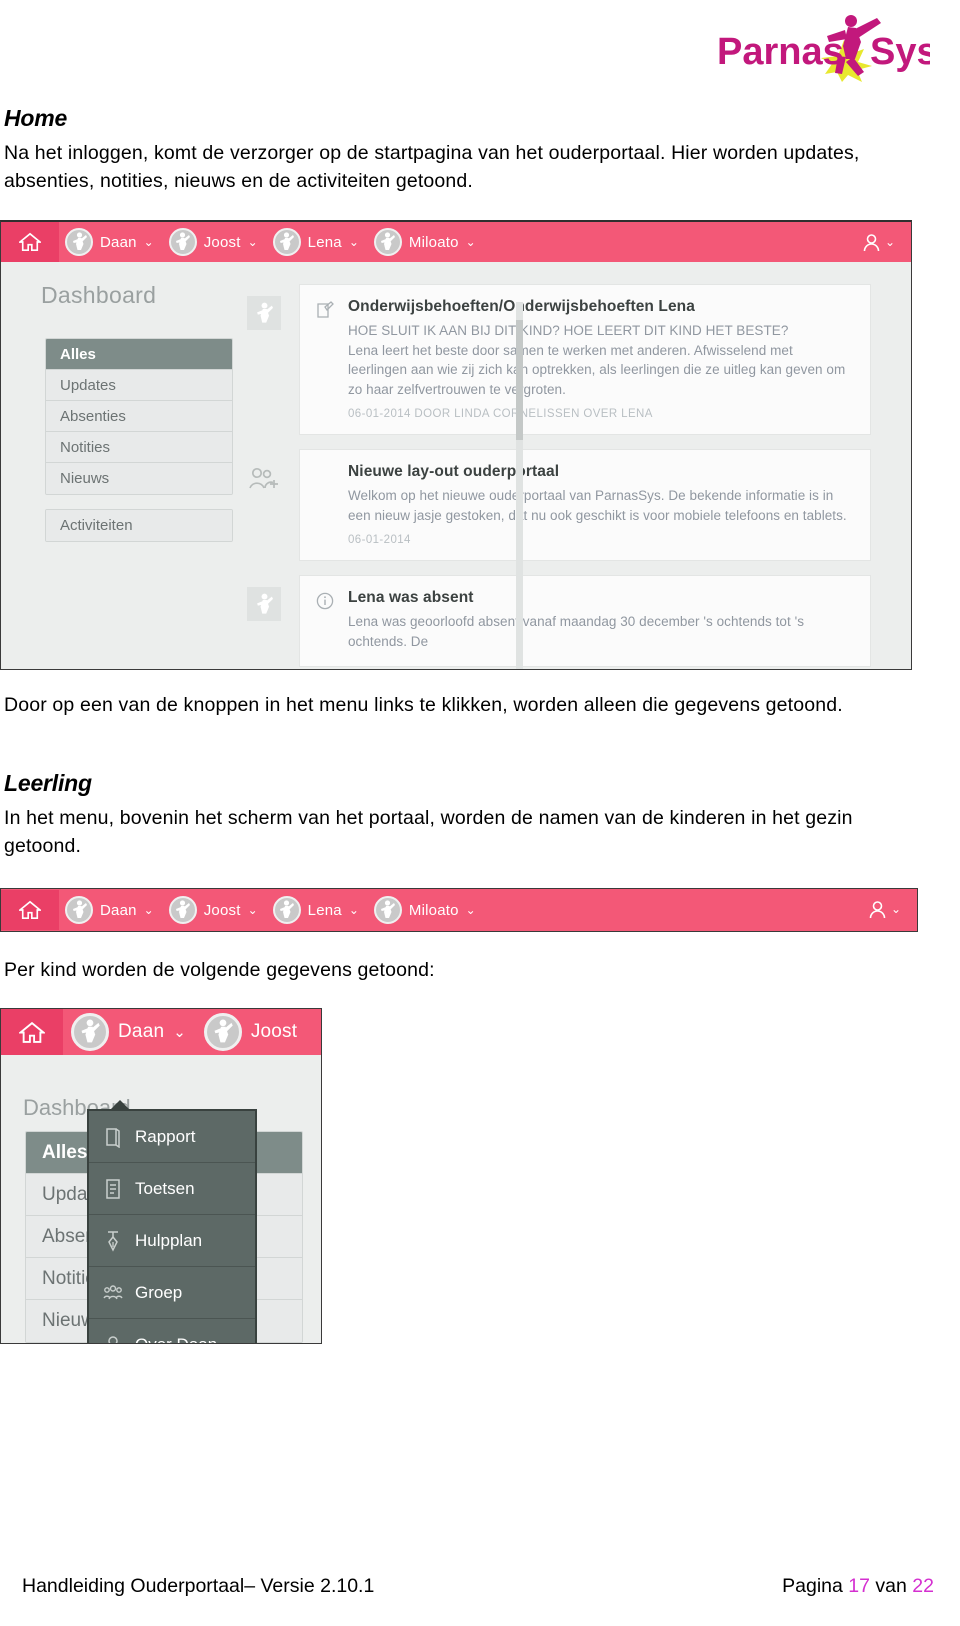 Image resolution: width=960 pixels, height=1626 pixels. Describe the element at coordinates (326, 620) in the screenshot. I see `info-circle-icon` at that location.